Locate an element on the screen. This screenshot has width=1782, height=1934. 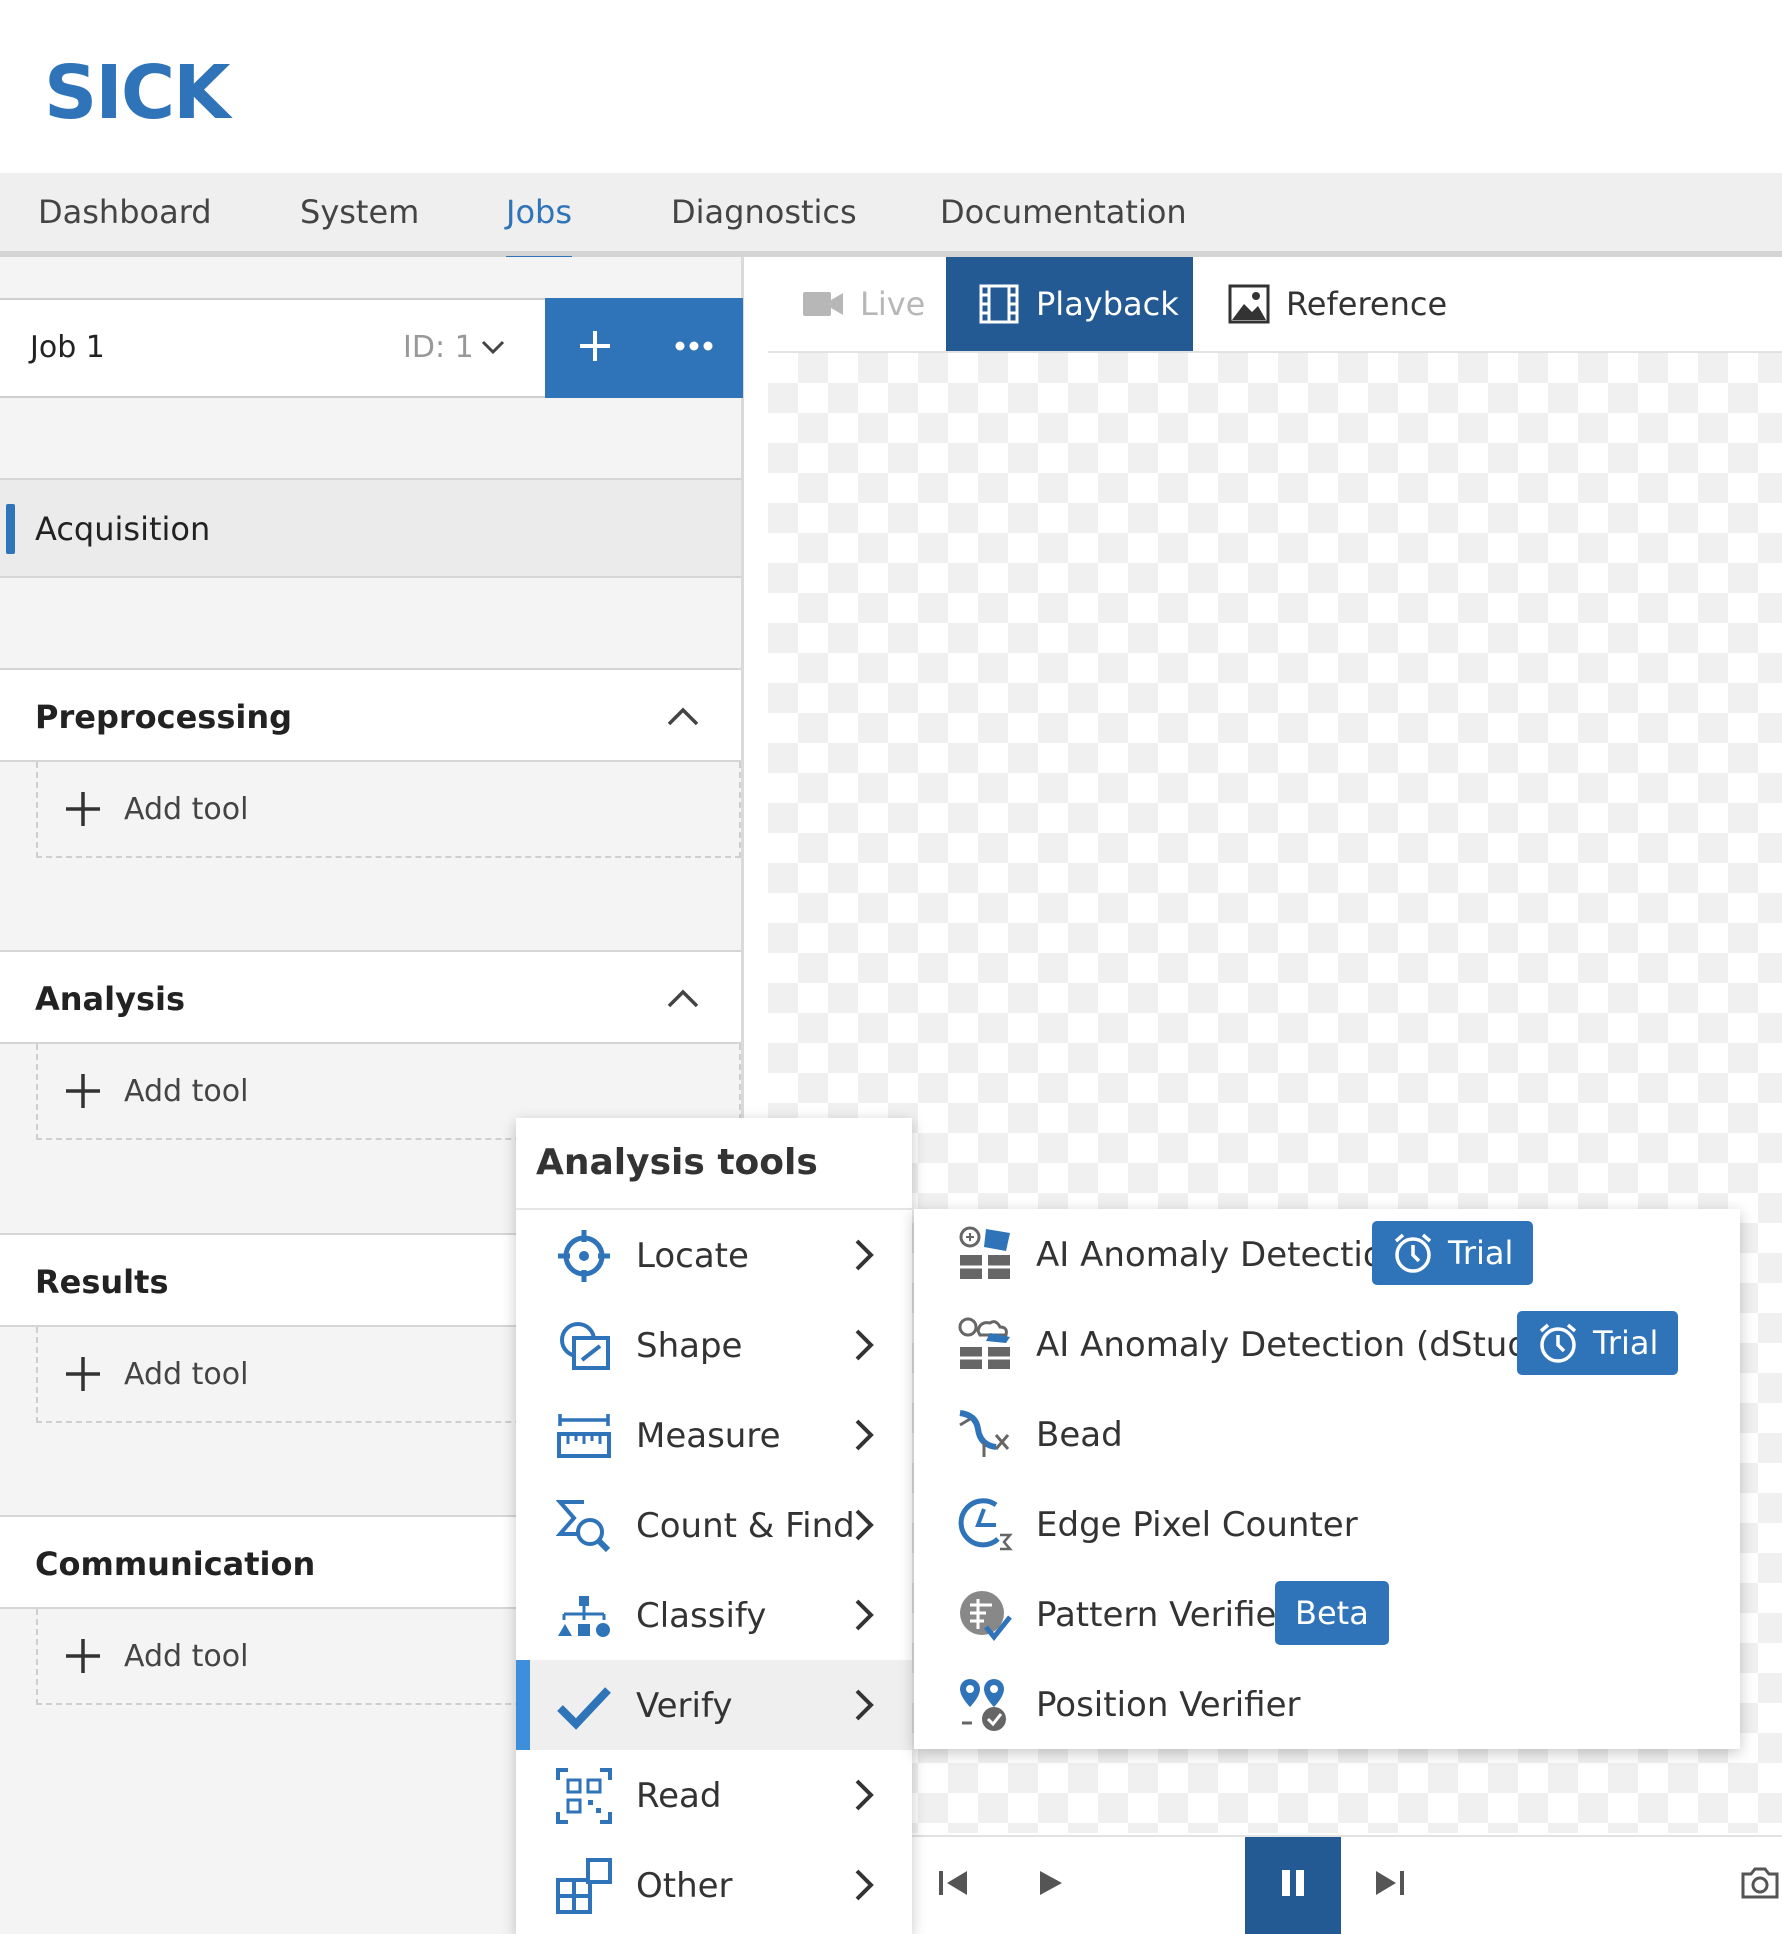
preprocessing-section-header: Preprocessing is located at coordinates (370, 715).